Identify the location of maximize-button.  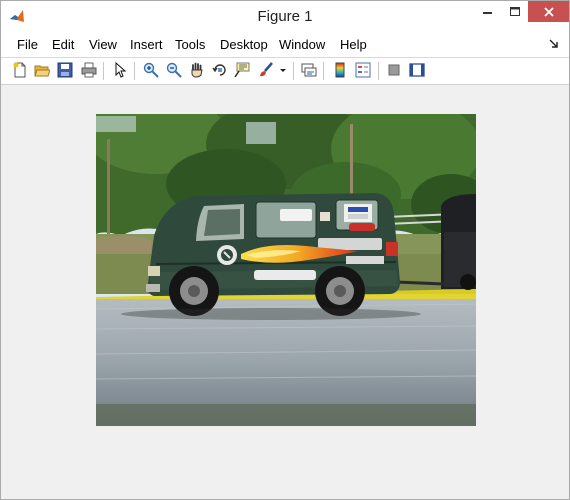
(515, 11).